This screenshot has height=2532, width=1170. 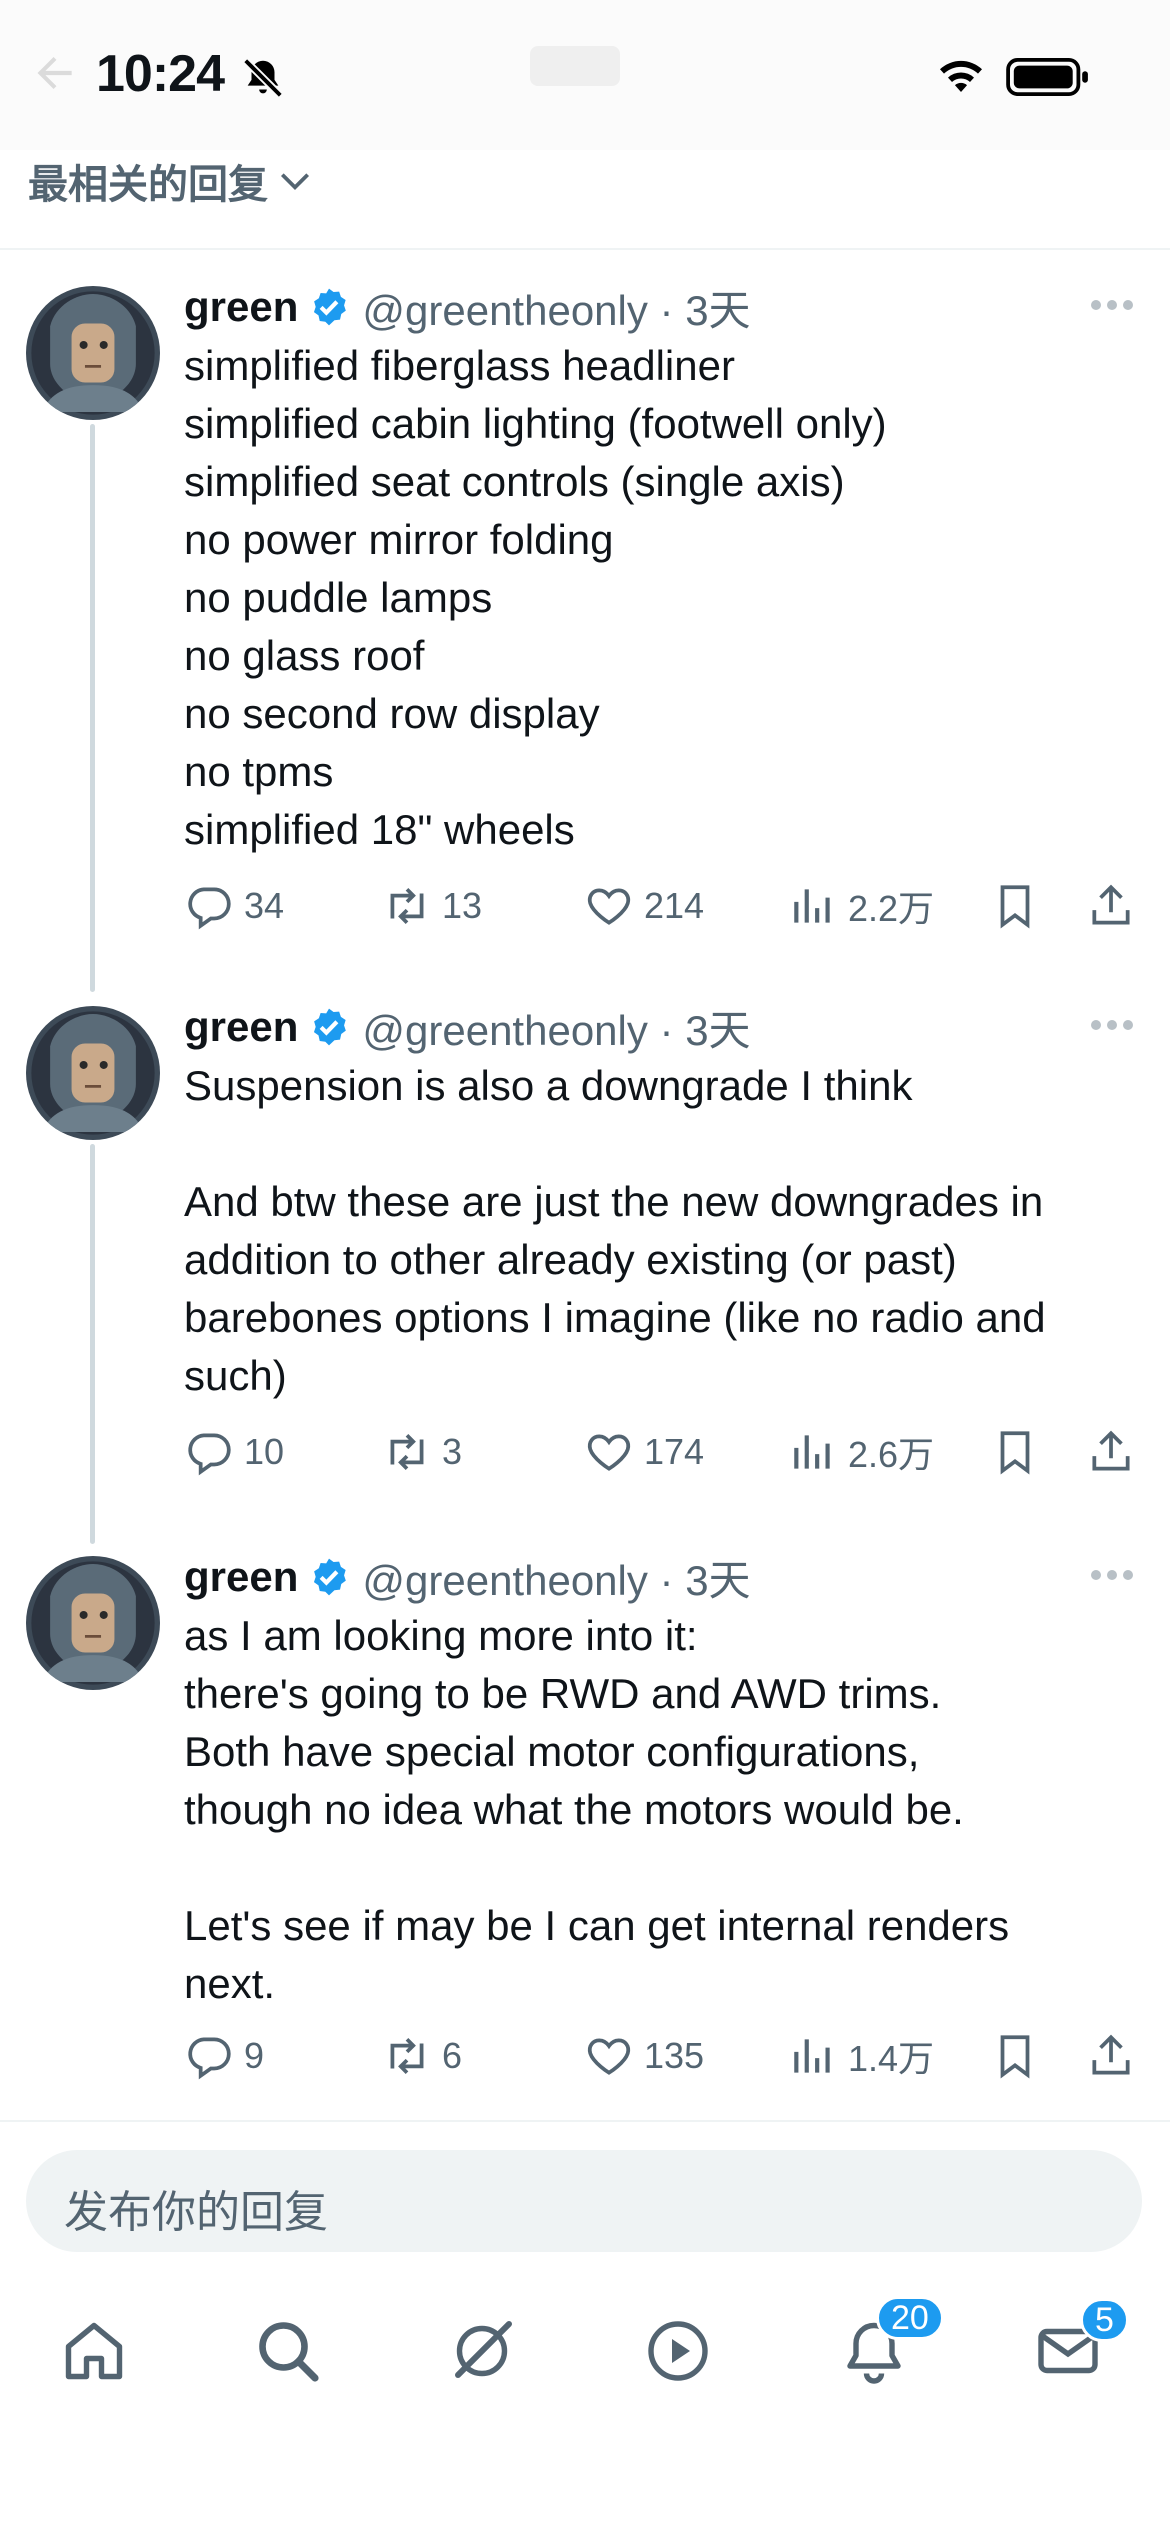 I want to click on like-button: 135, so click(x=644, y=2056).